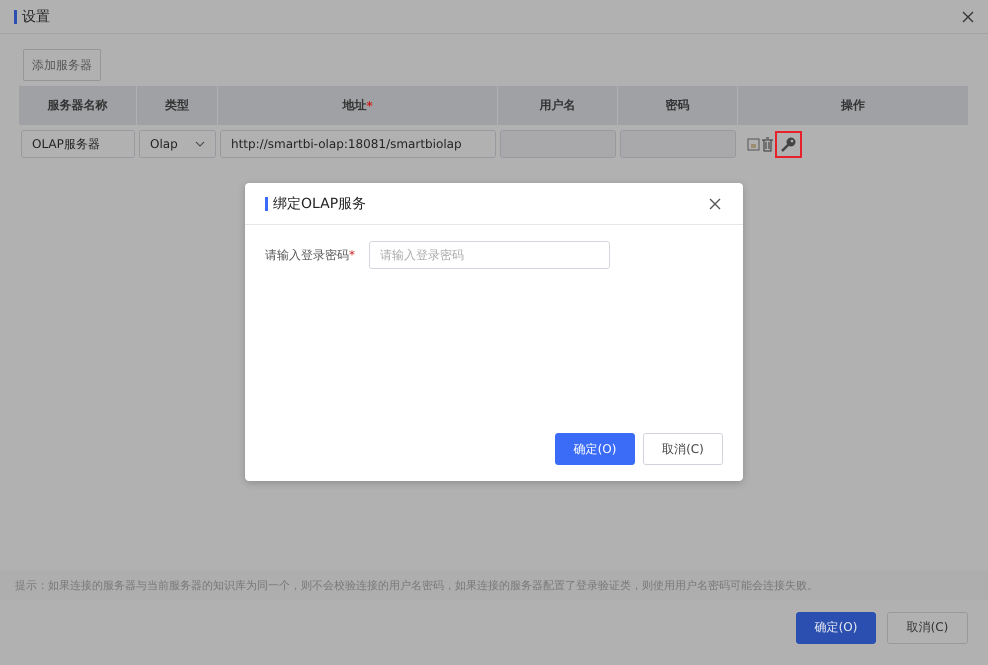  Describe the element at coordinates (78, 105) in the screenshot. I see `column-title: 服务器名称` at that location.